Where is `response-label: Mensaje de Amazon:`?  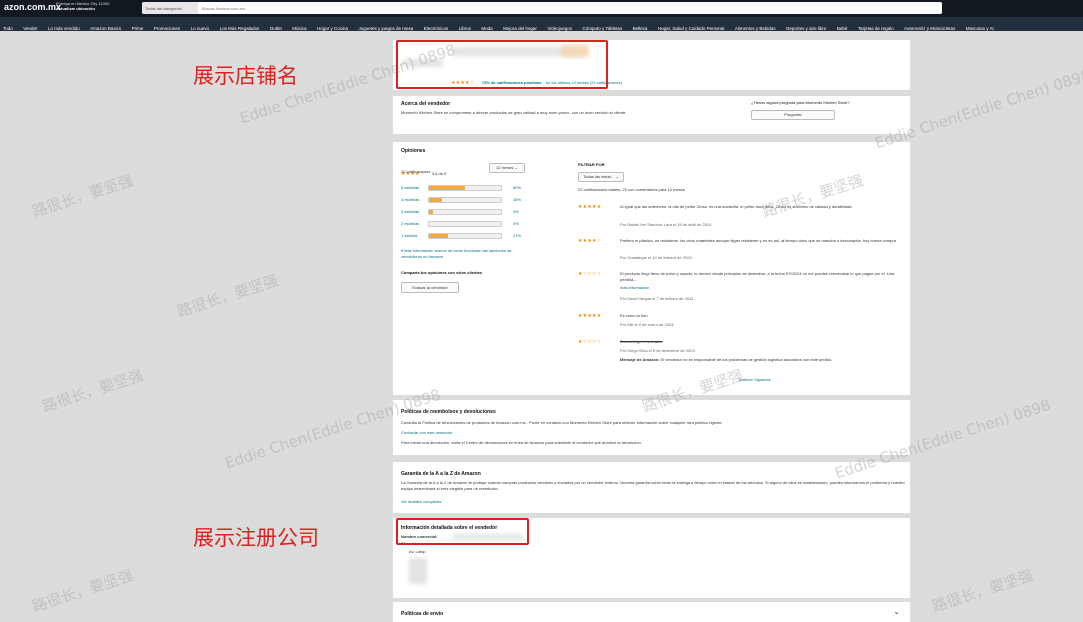
response-label: Mensaje de Amazon: is located at coordinates (640, 359).